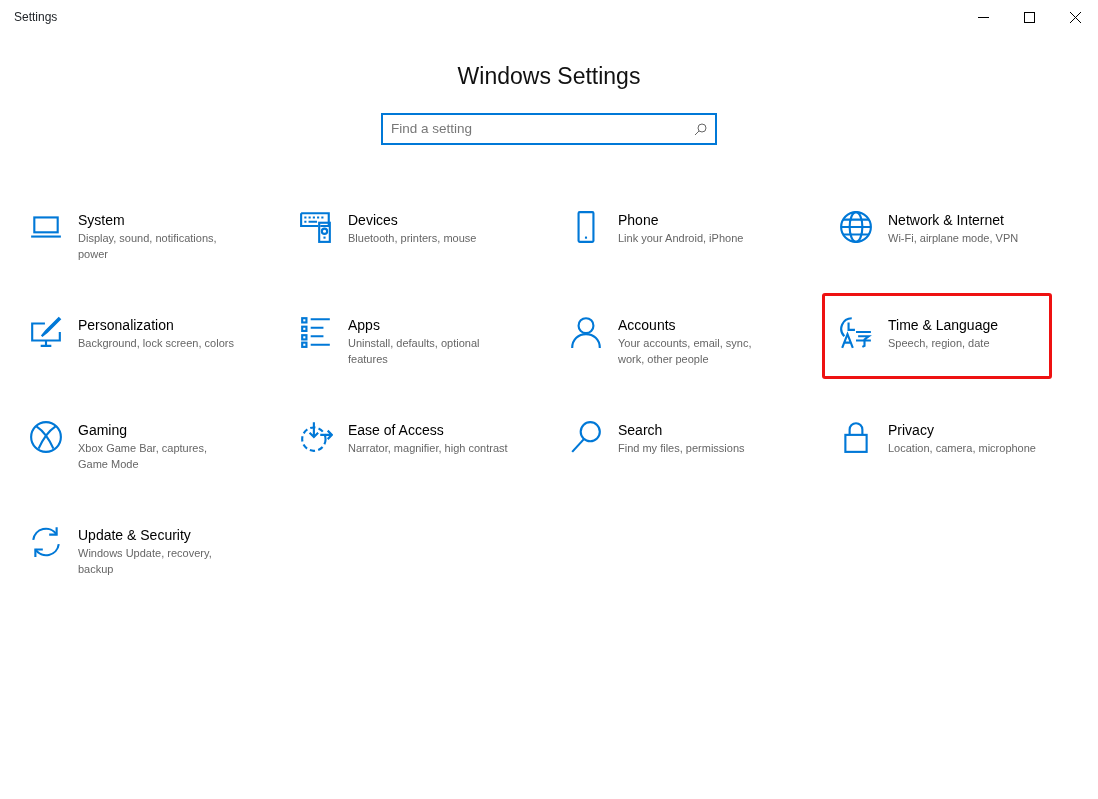 The image size is (1098, 799). Describe the element at coordinates (962, 448) in the screenshot. I see `category-description: Location, camera, microphone` at that location.